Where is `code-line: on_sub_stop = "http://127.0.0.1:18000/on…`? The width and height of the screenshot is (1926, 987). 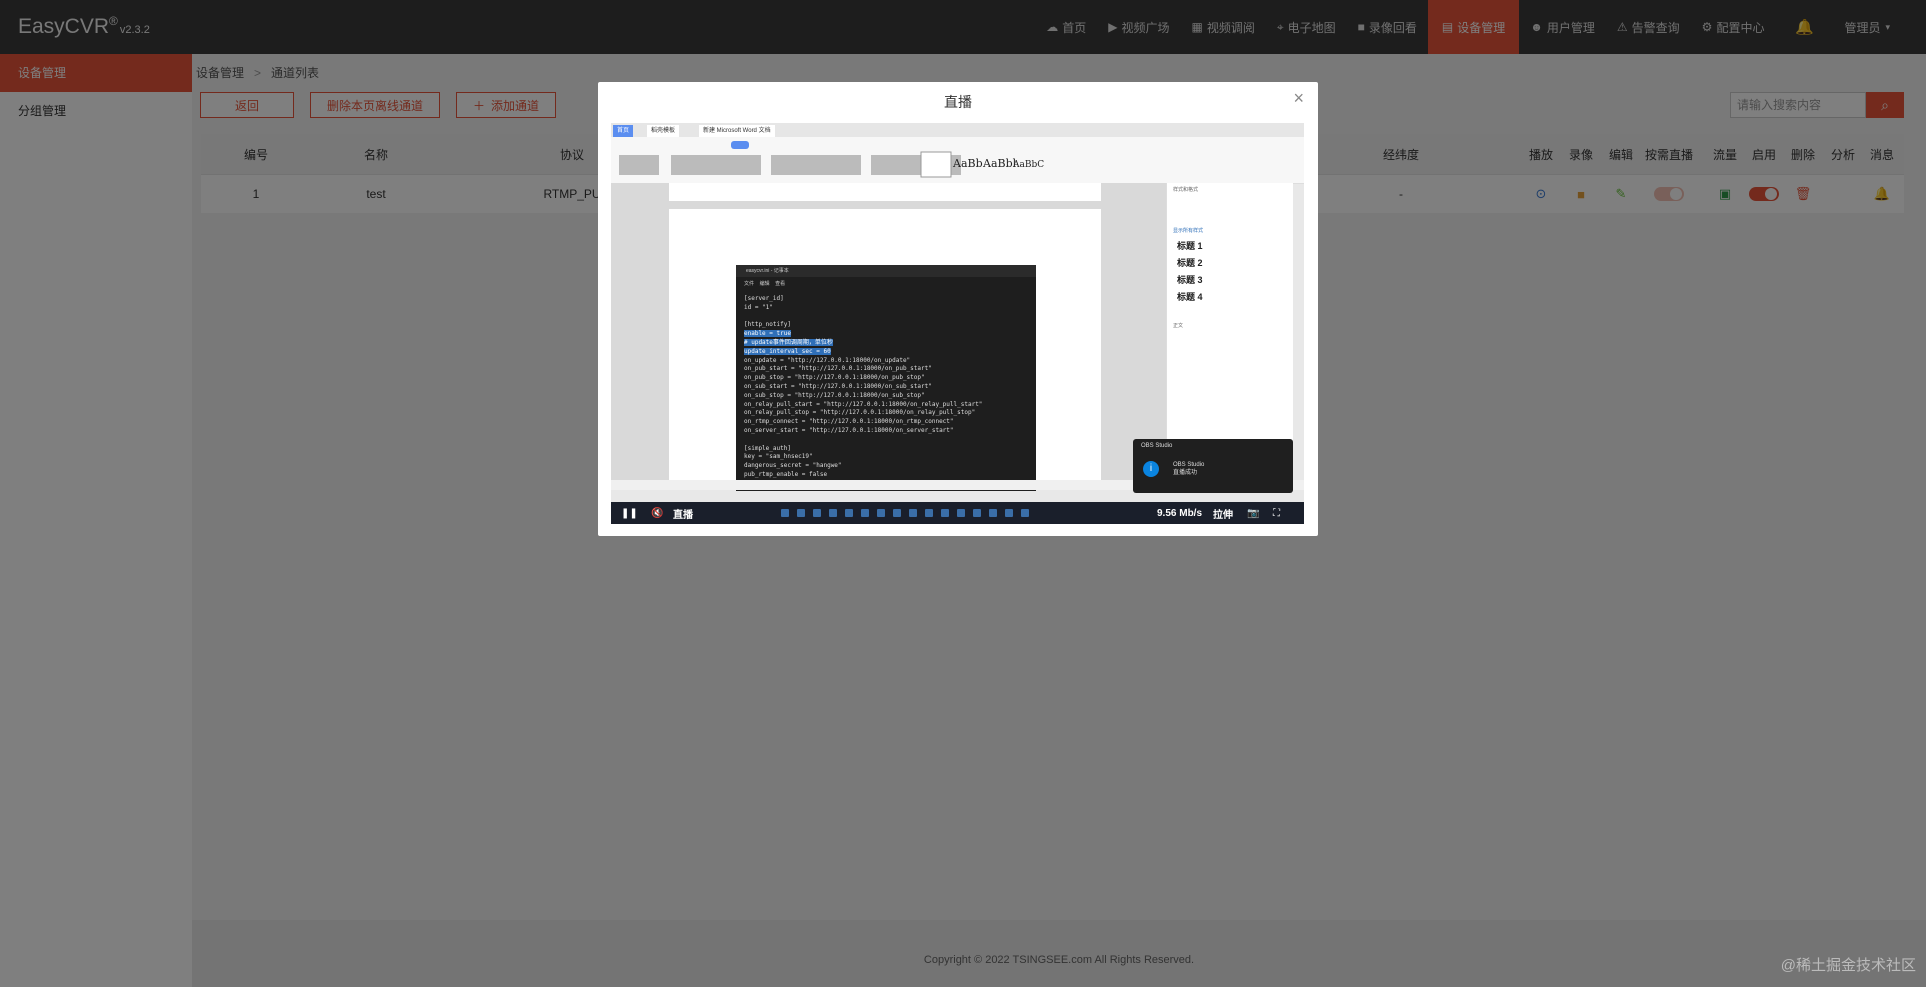
code-line: on_sub_stop = "http://127.0.0.1:18000/on… is located at coordinates (834, 395).